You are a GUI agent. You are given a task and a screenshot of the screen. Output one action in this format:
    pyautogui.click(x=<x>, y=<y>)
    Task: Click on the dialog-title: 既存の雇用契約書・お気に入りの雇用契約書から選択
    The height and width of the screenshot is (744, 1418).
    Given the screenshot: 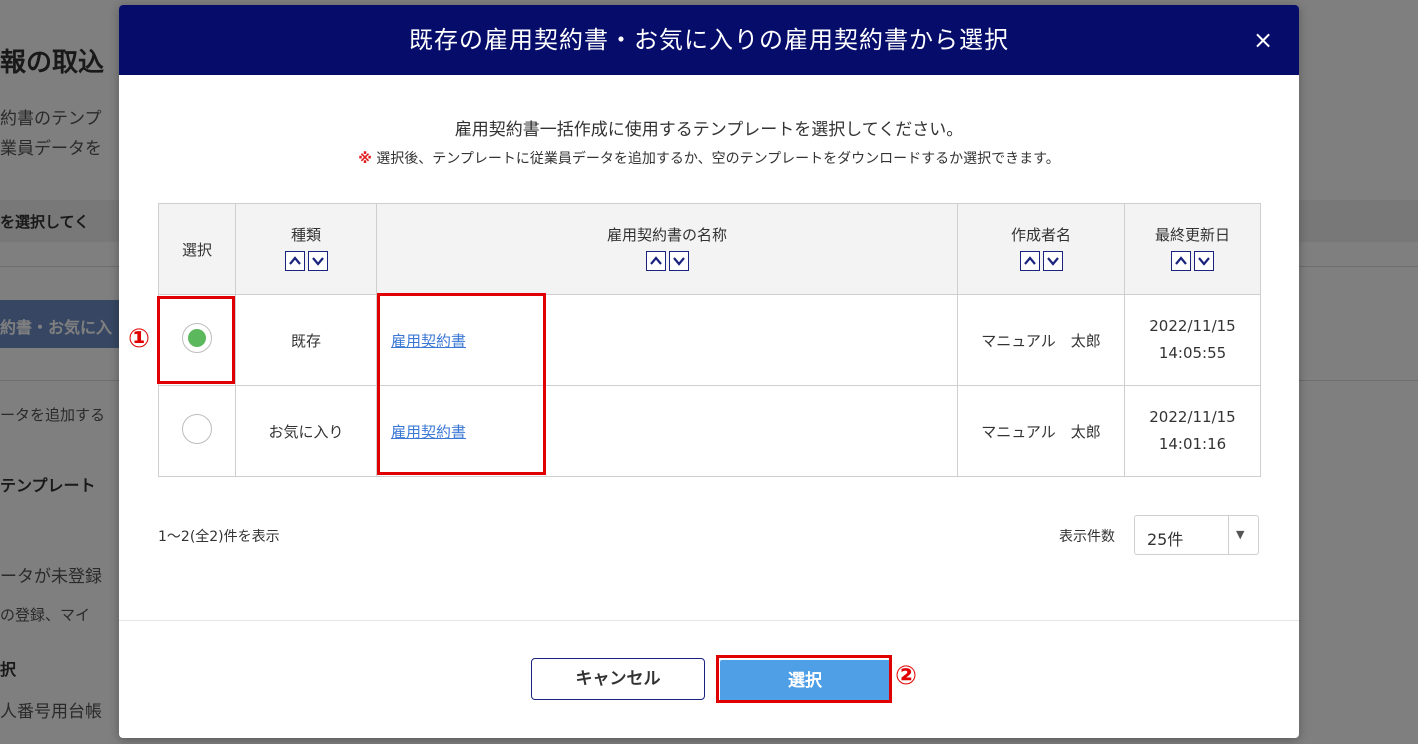 What is the action you would take?
    pyautogui.click(x=709, y=40)
    